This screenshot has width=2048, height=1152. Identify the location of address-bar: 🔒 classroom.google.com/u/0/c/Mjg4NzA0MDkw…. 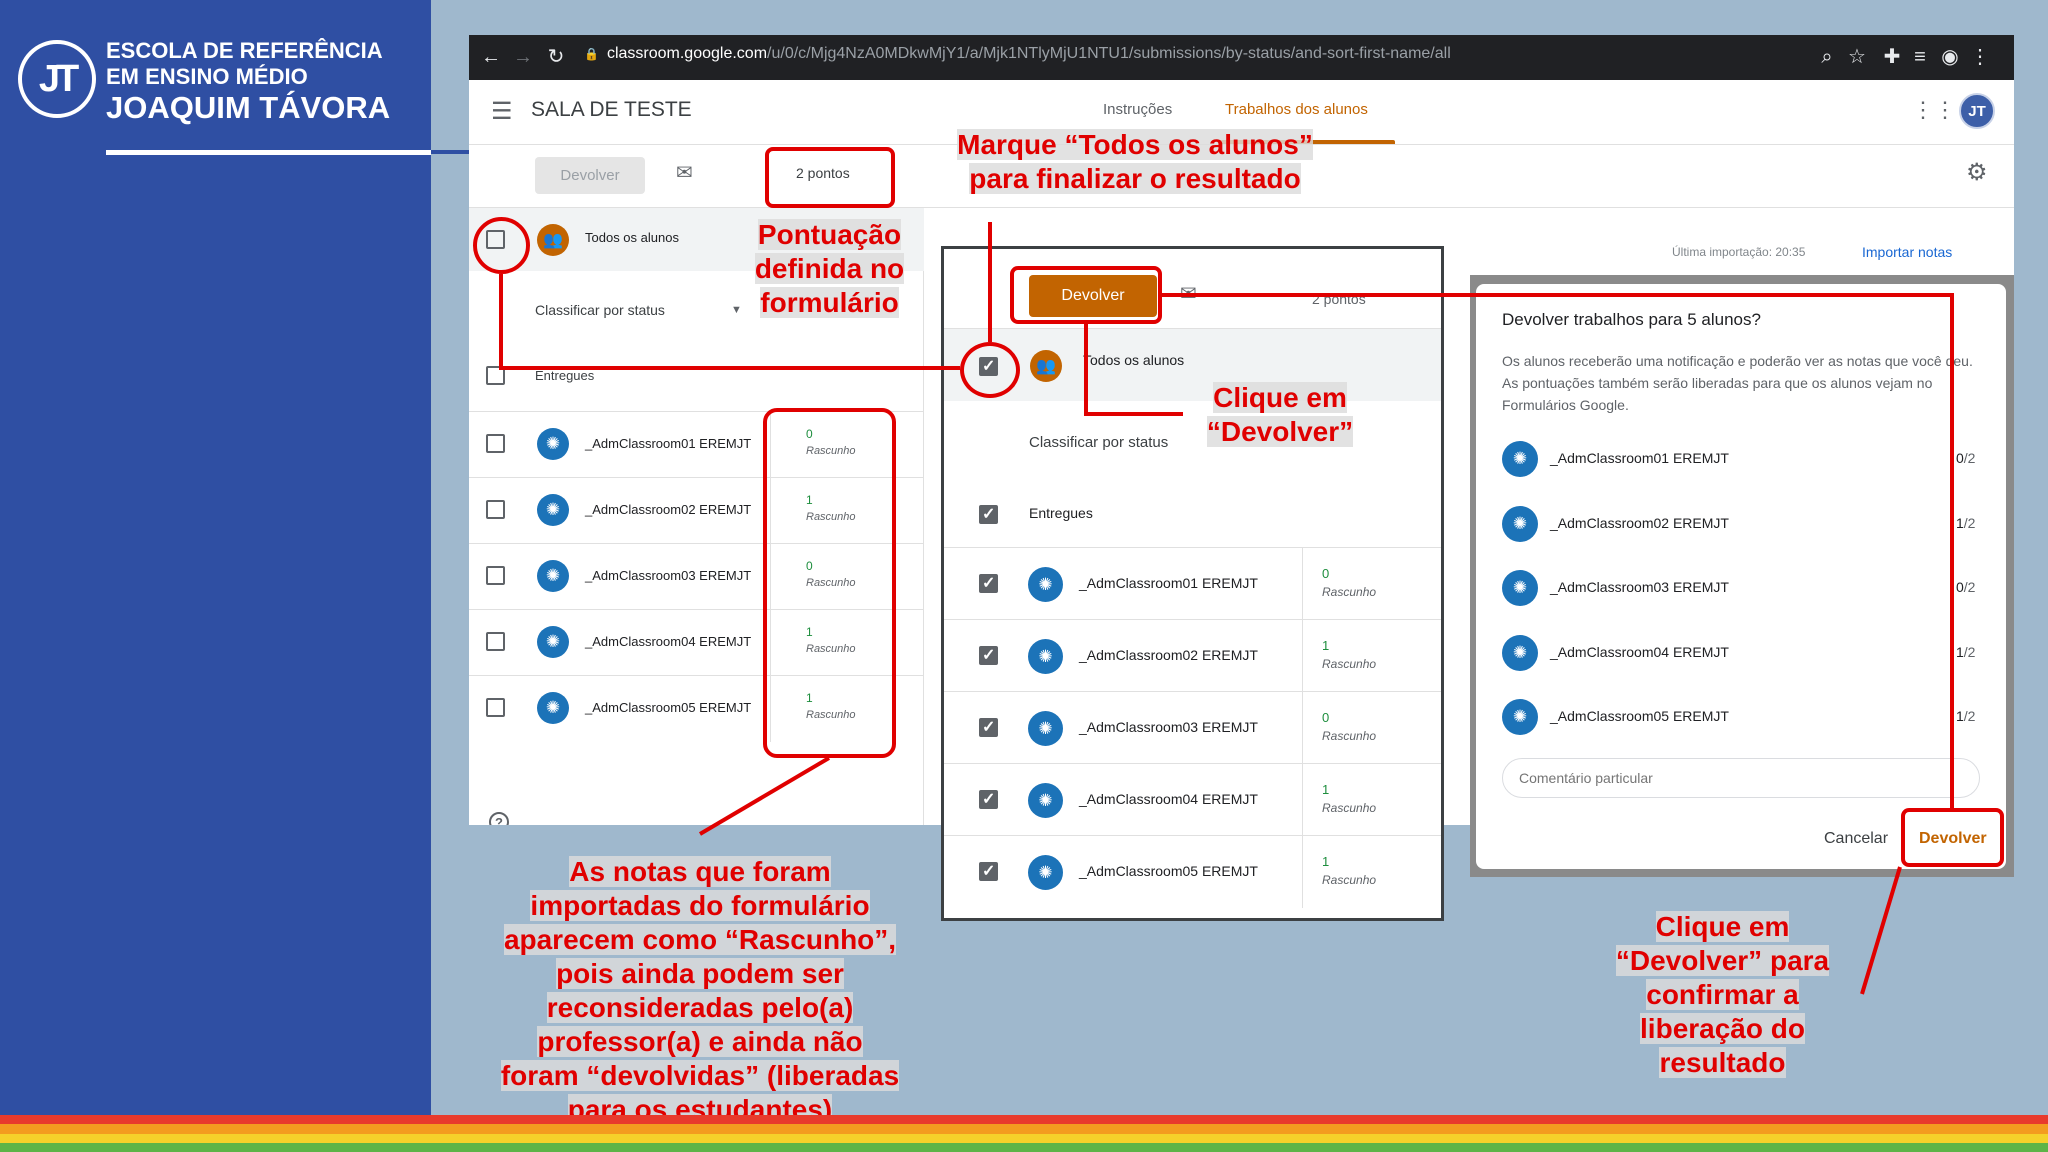
(1017, 54).